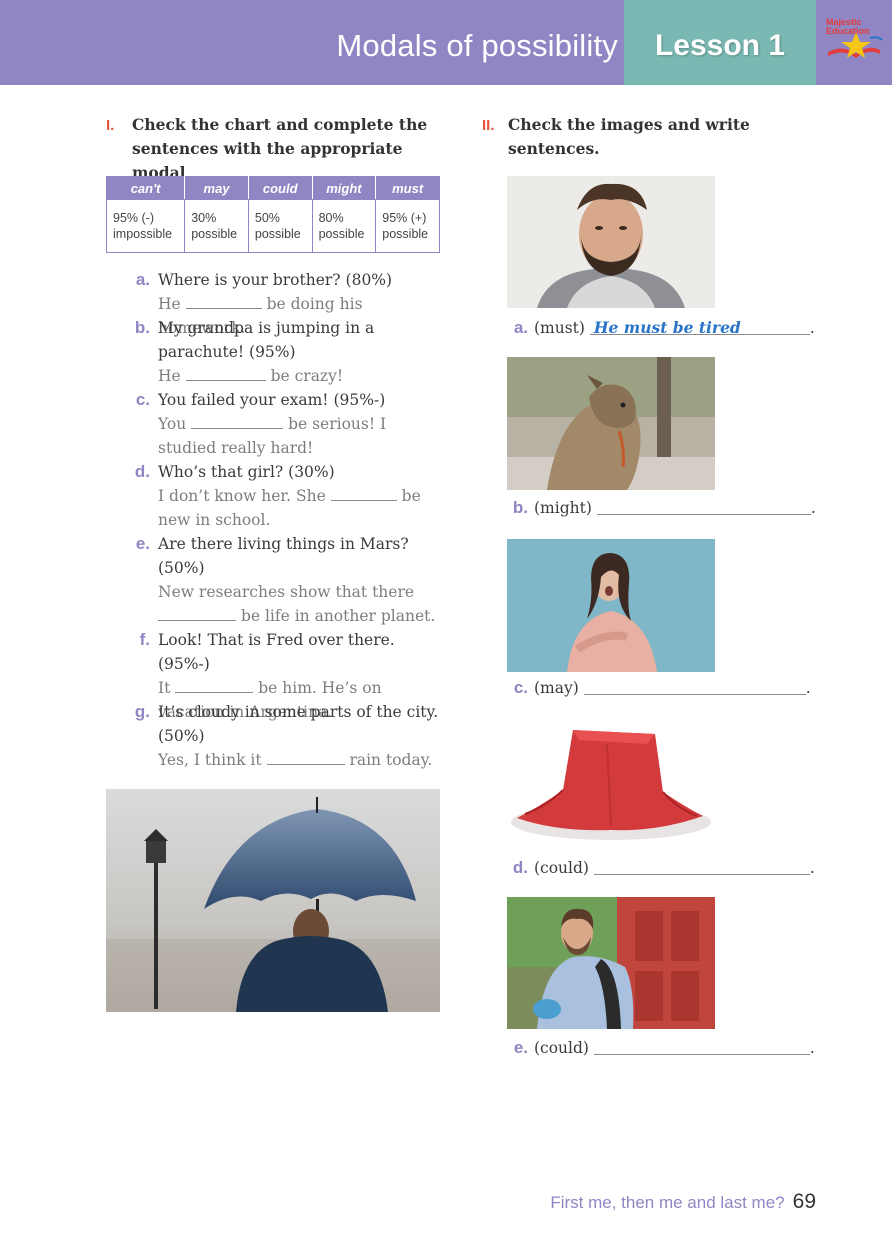  I want to click on item-answer: I don’t know her. She be new in school., so click(289, 507).